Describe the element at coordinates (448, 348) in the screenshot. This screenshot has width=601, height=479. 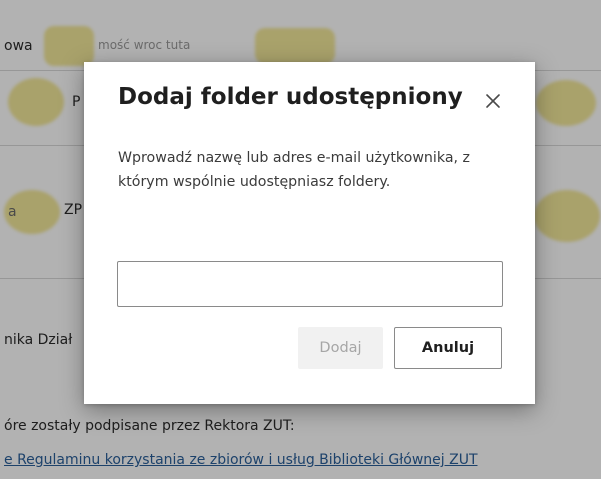
I see `cancel-button: Anuluj` at that location.